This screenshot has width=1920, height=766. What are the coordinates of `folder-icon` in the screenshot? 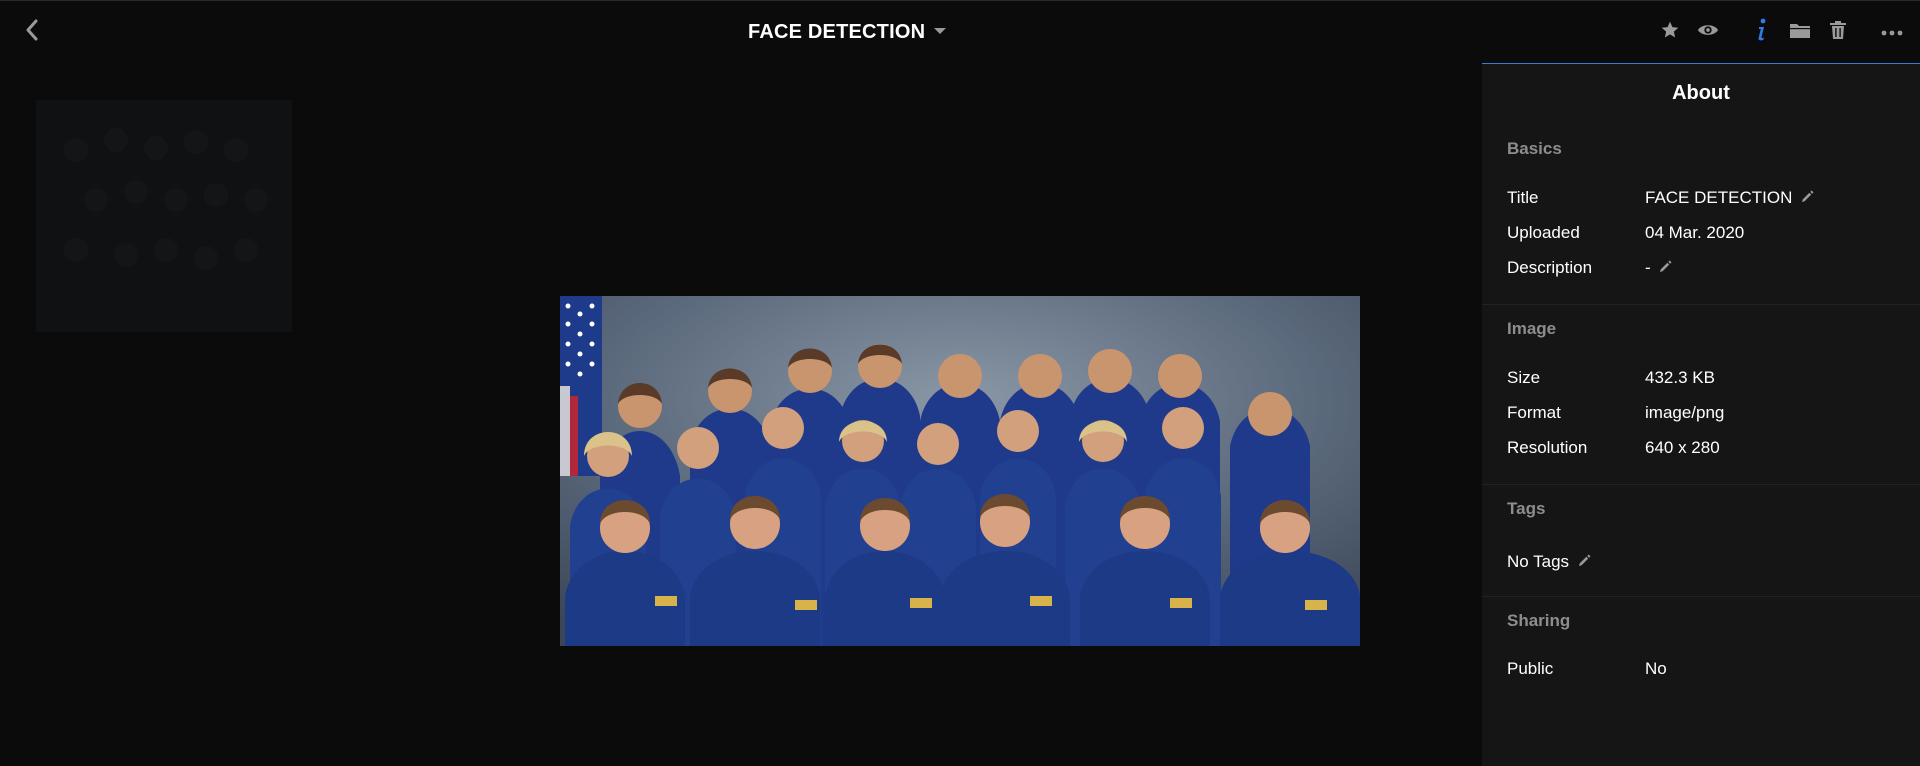 It's located at (1800, 32).